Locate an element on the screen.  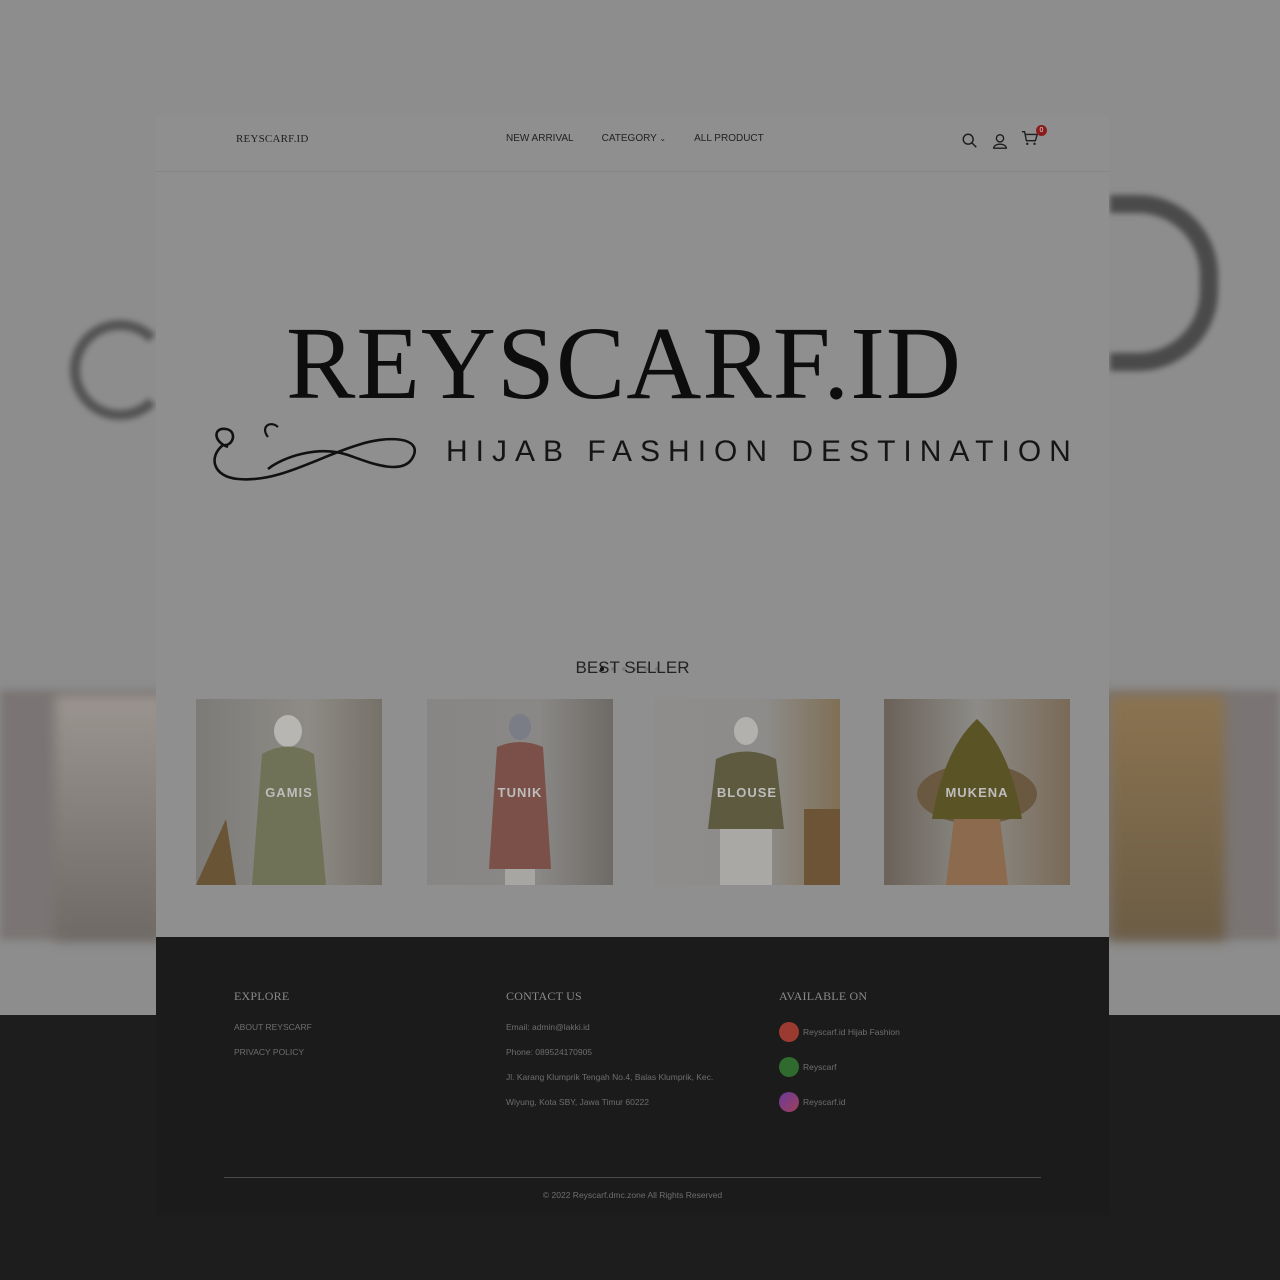
footer-available-title: AVAILABLE ON is located at coordinates (823, 996).